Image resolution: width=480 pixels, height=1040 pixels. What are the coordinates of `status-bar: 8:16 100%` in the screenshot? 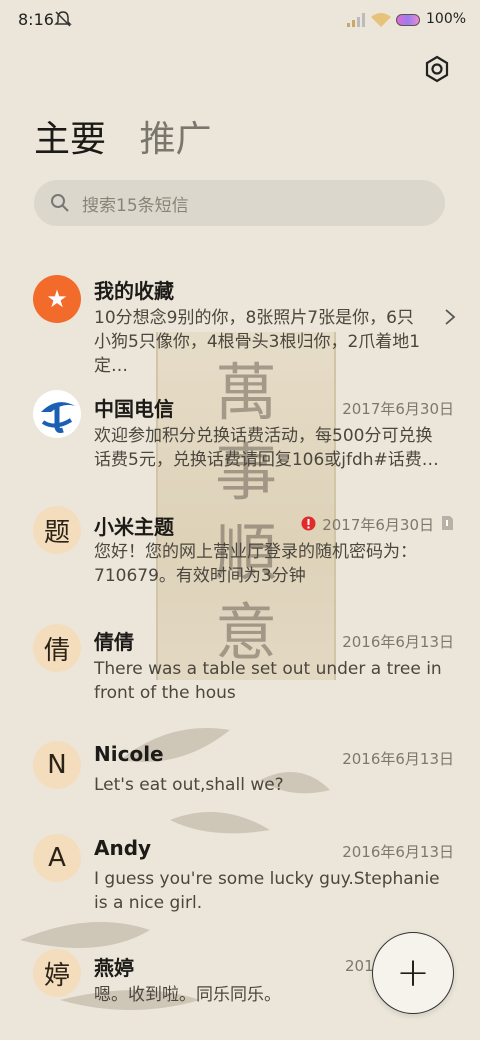 It's located at (240, 21).